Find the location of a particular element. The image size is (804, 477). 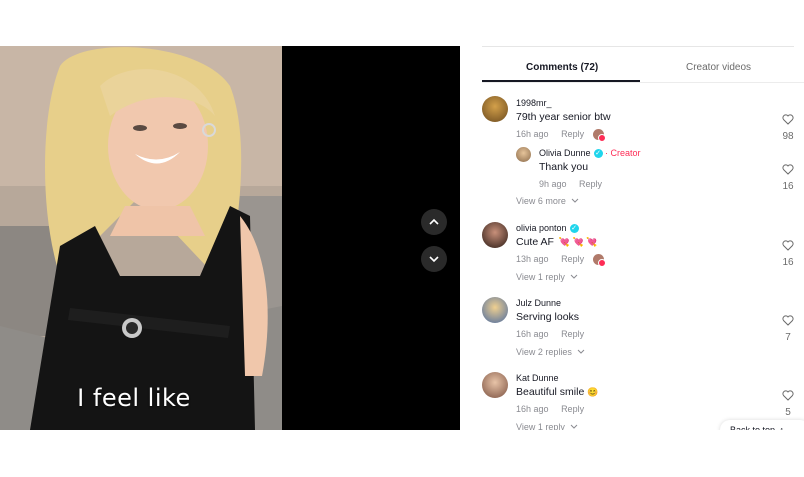

comment-username: Julz Dunne is located at coordinates (538, 303).